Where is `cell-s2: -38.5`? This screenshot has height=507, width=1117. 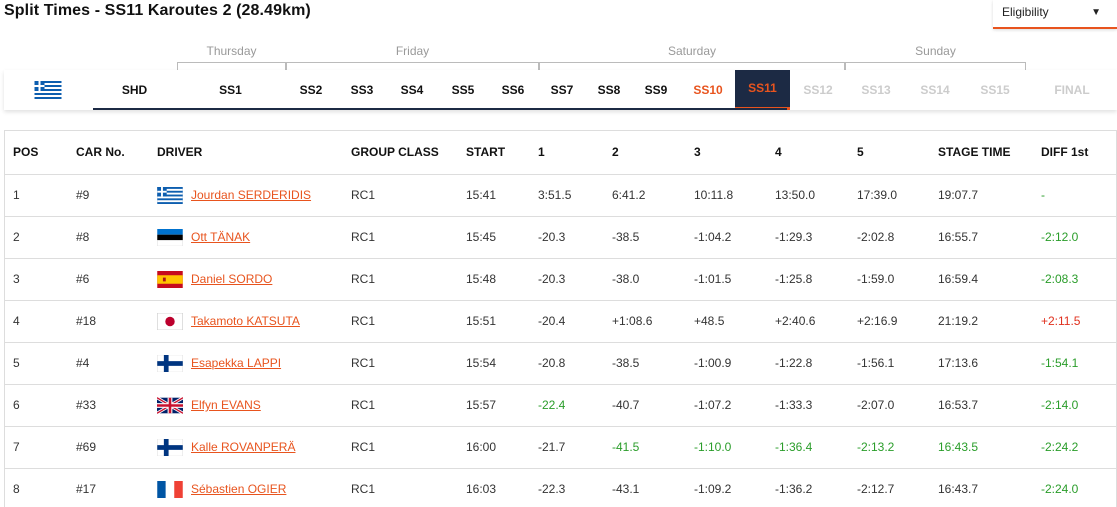 cell-s2: -38.5 is located at coordinates (645, 363).